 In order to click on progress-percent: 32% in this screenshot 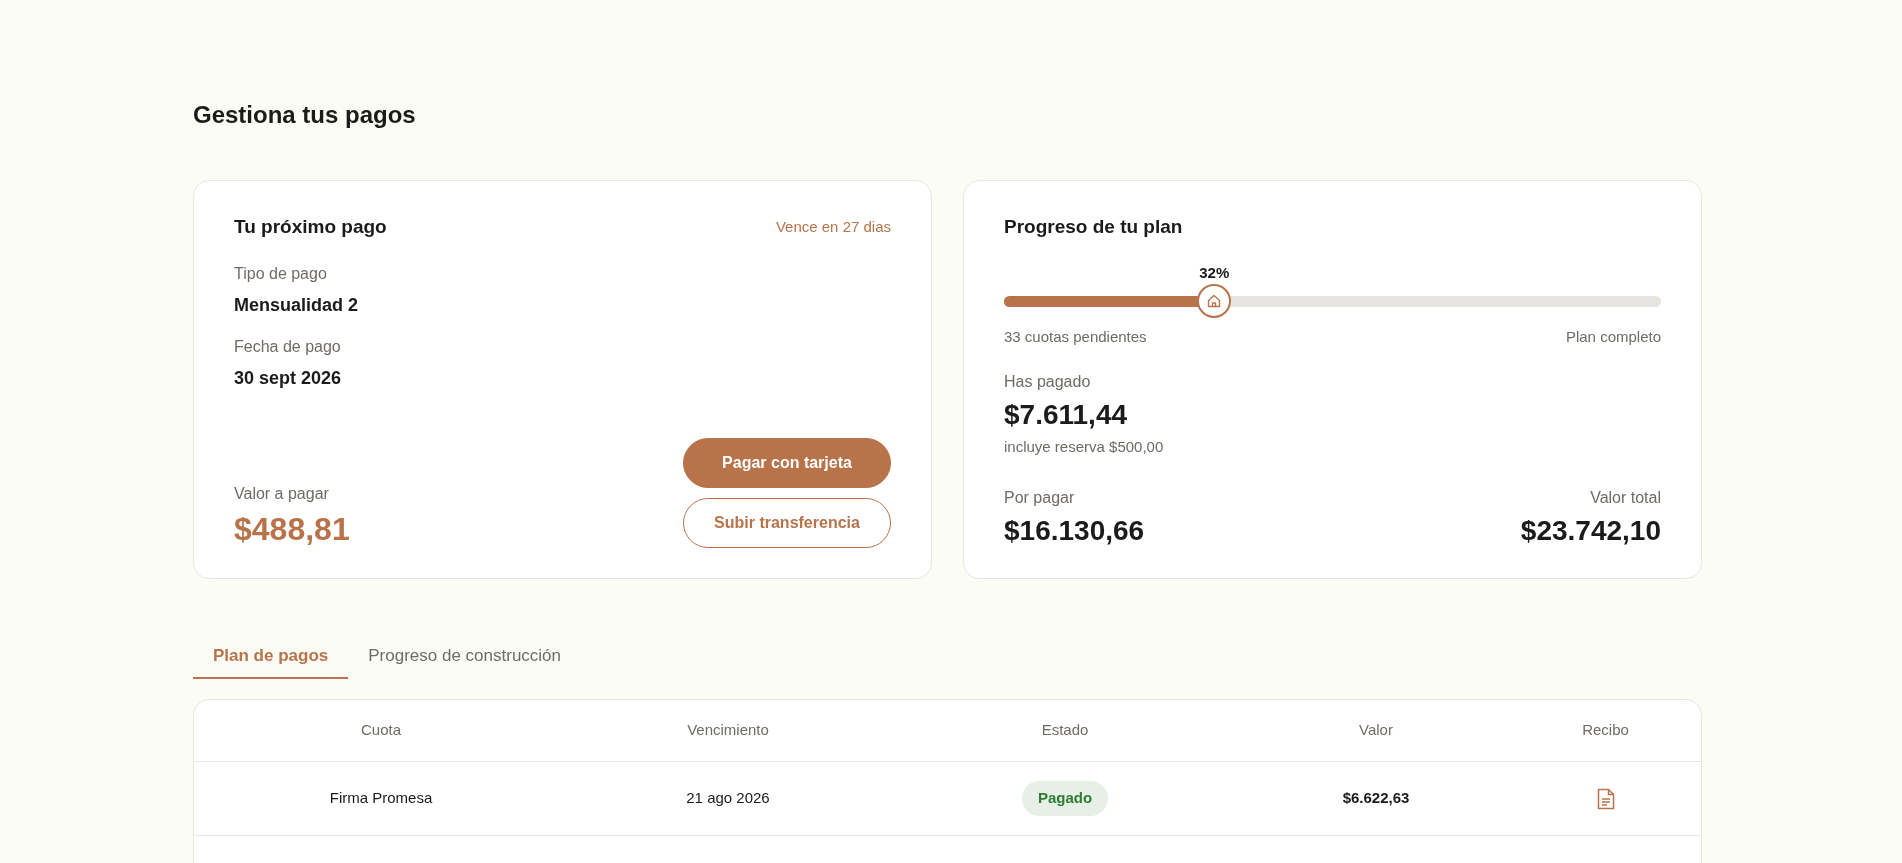, I will do `click(1214, 272)`.